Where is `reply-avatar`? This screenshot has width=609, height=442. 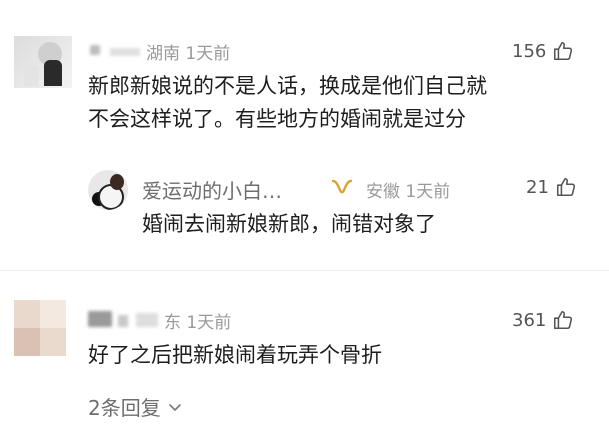 reply-avatar is located at coordinates (108, 190).